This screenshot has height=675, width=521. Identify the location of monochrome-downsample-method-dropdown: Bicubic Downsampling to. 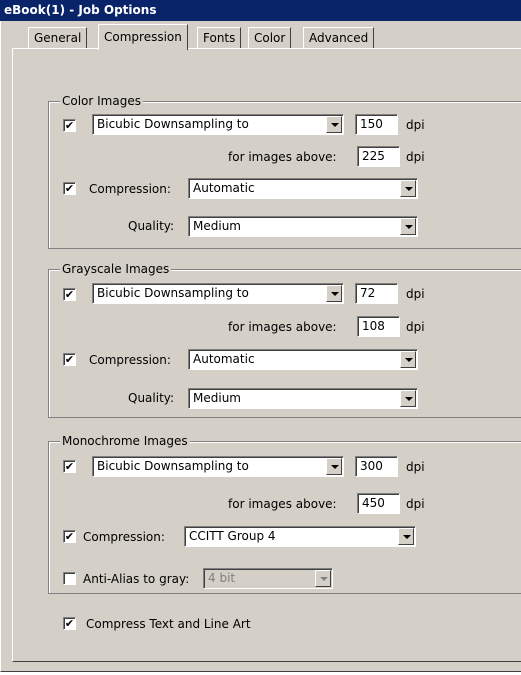
(218, 466).